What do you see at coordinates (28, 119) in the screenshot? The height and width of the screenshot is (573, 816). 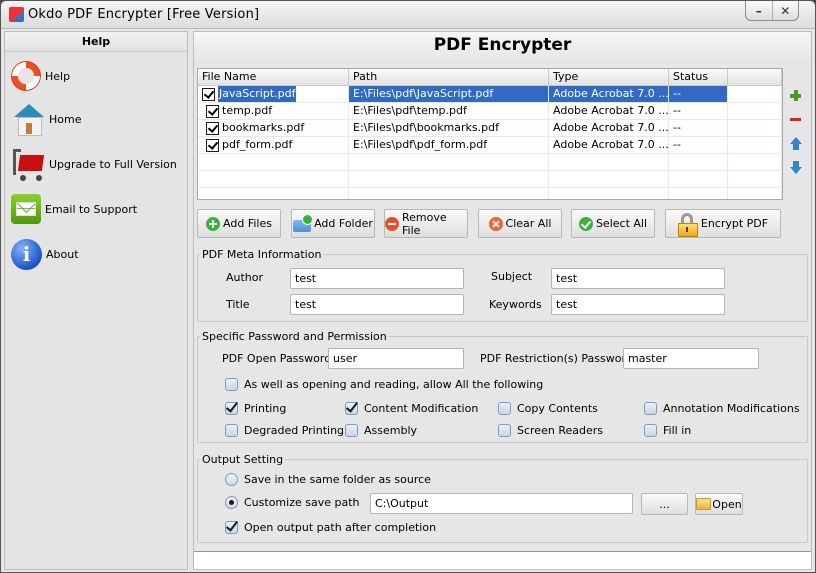 I see `home-icon` at bounding box center [28, 119].